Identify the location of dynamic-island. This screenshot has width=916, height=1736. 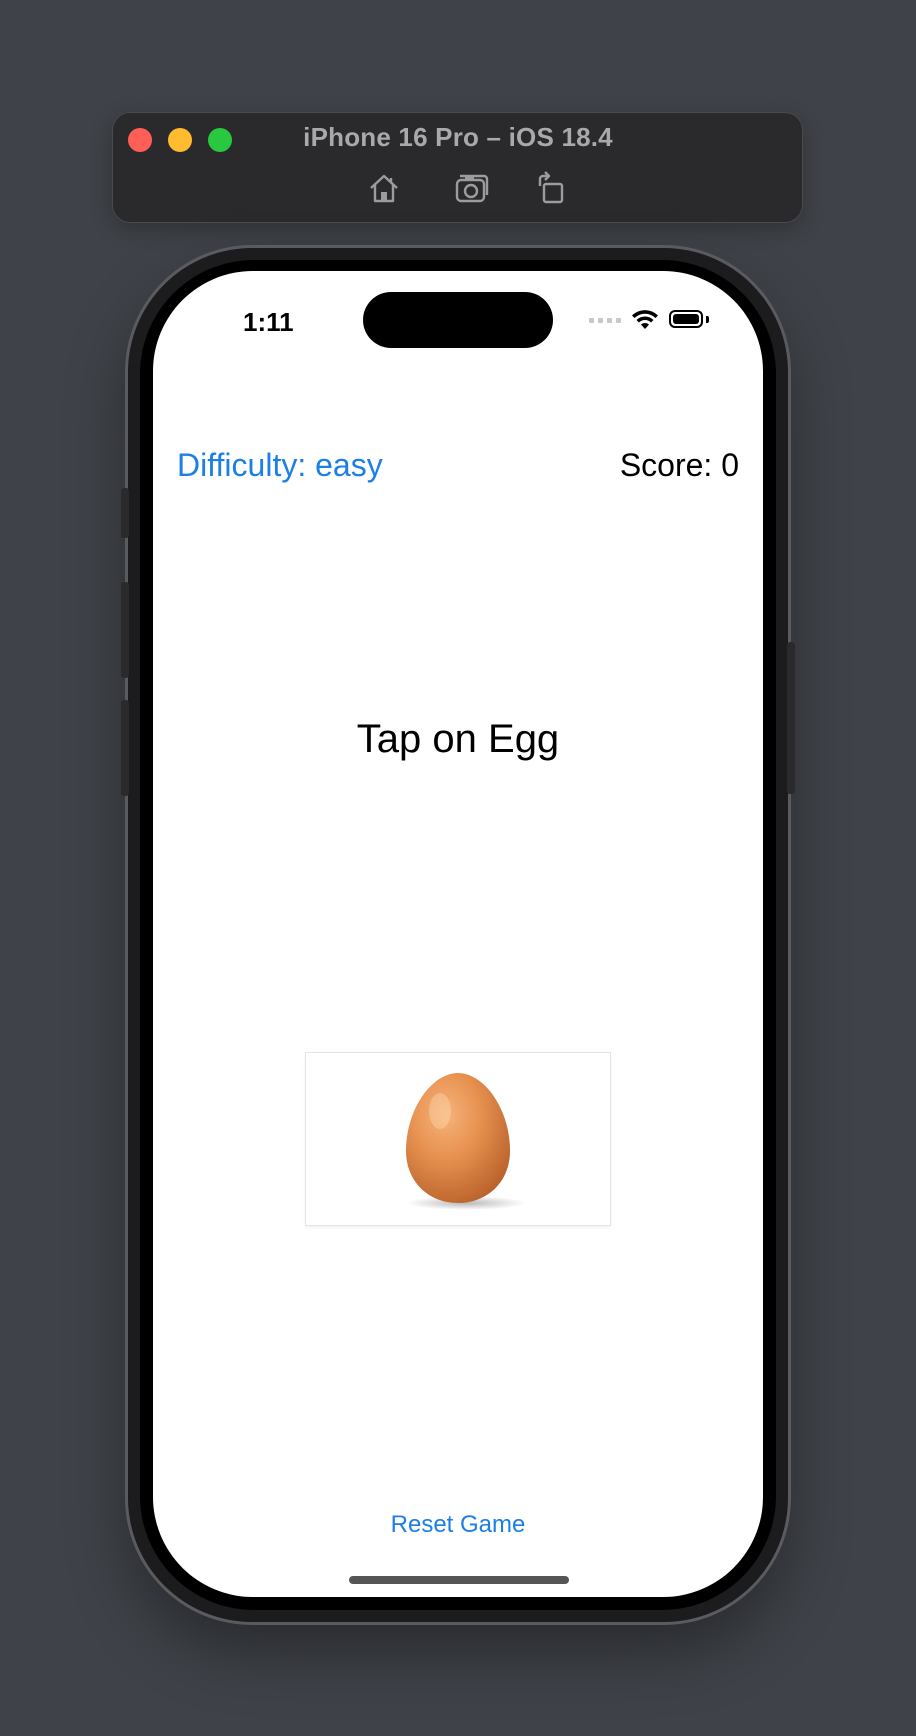
(458, 320).